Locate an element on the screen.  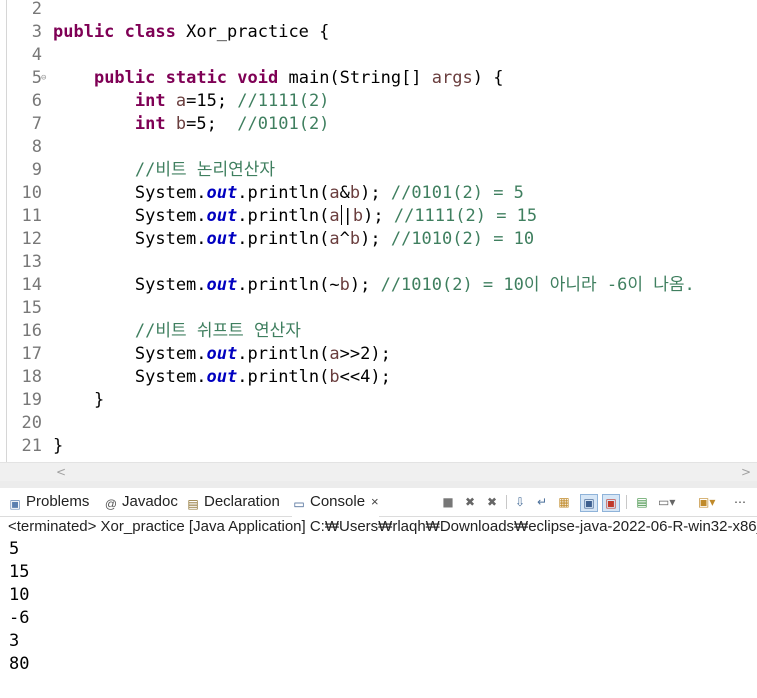
fold-collapse-icon: ⊖ is located at coordinates (43, 78).